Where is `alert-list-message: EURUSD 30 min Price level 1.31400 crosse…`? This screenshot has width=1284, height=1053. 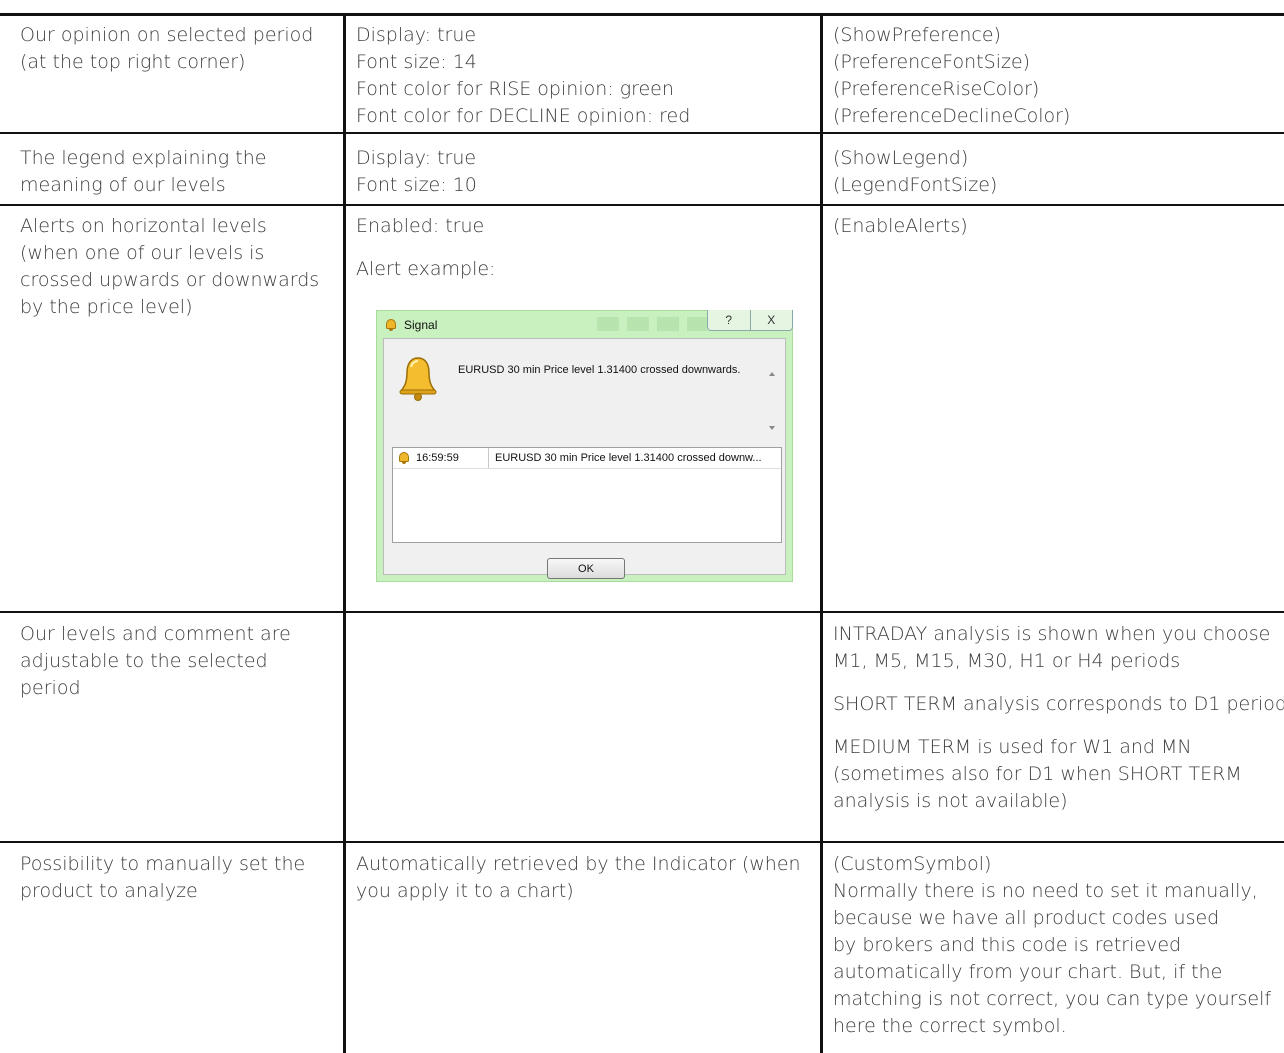
alert-list-message: EURUSD 30 min Price level 1.31400 crosse… is located at coordinates (628, 458).